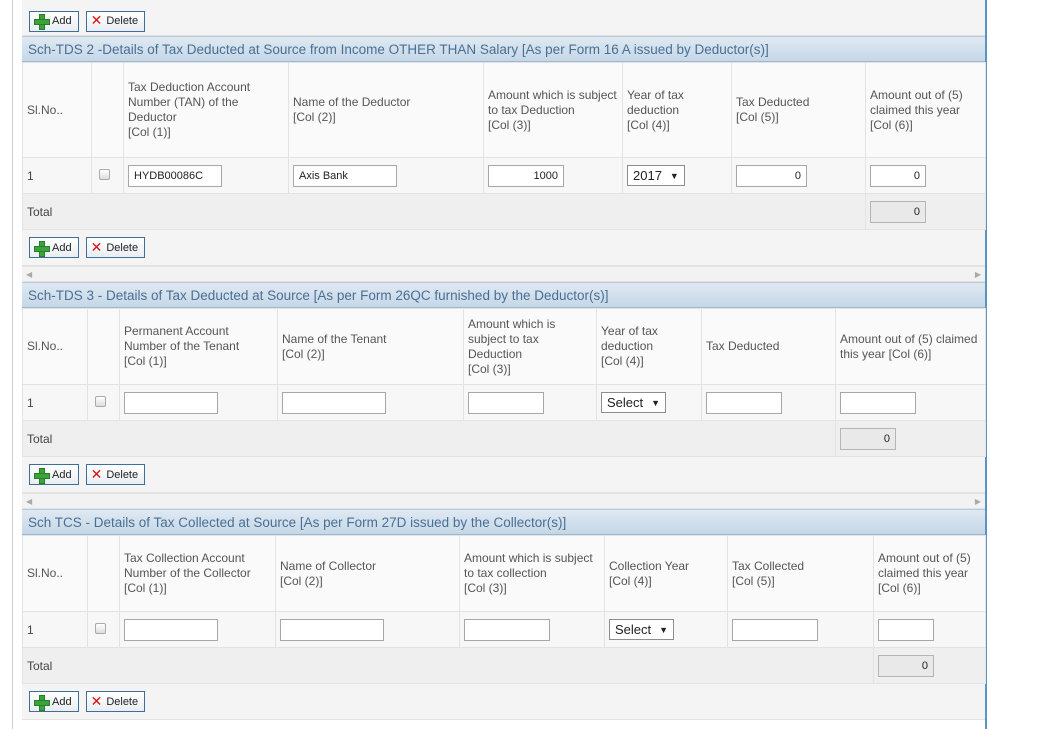 The height and width of the screenshot is (729, 1051). Describe the element at coordinates (332, 629) in the screenshot. I see `collector-name-input` at that location.